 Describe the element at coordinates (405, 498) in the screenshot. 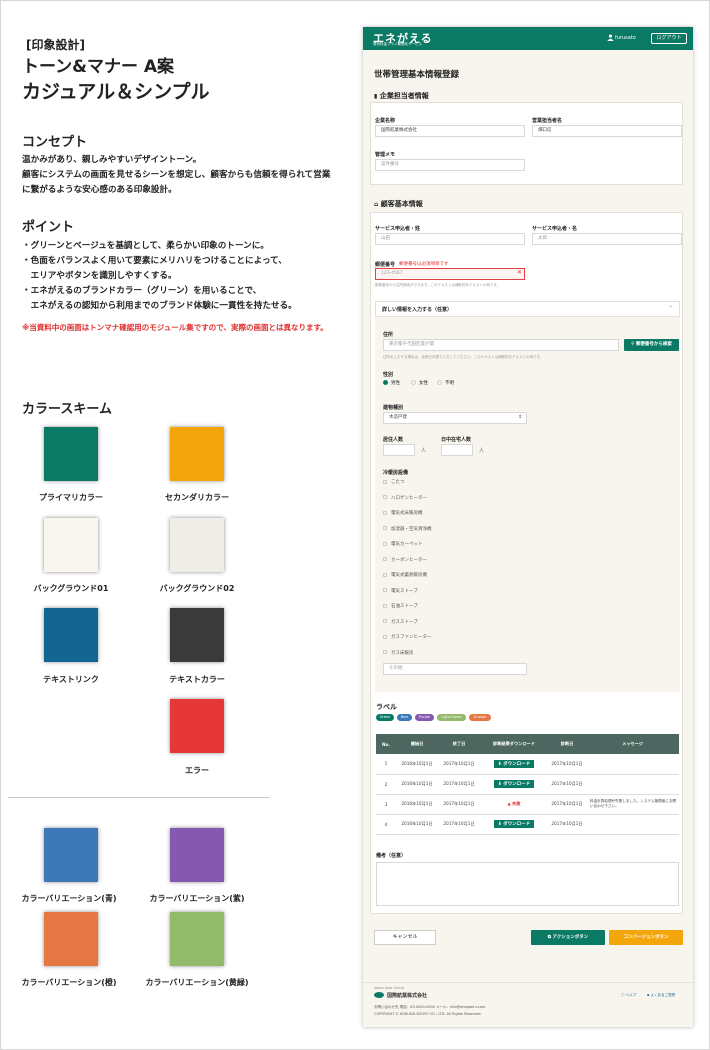

I see `equipment-checkbox: ハロゲンヒーター` at that location.